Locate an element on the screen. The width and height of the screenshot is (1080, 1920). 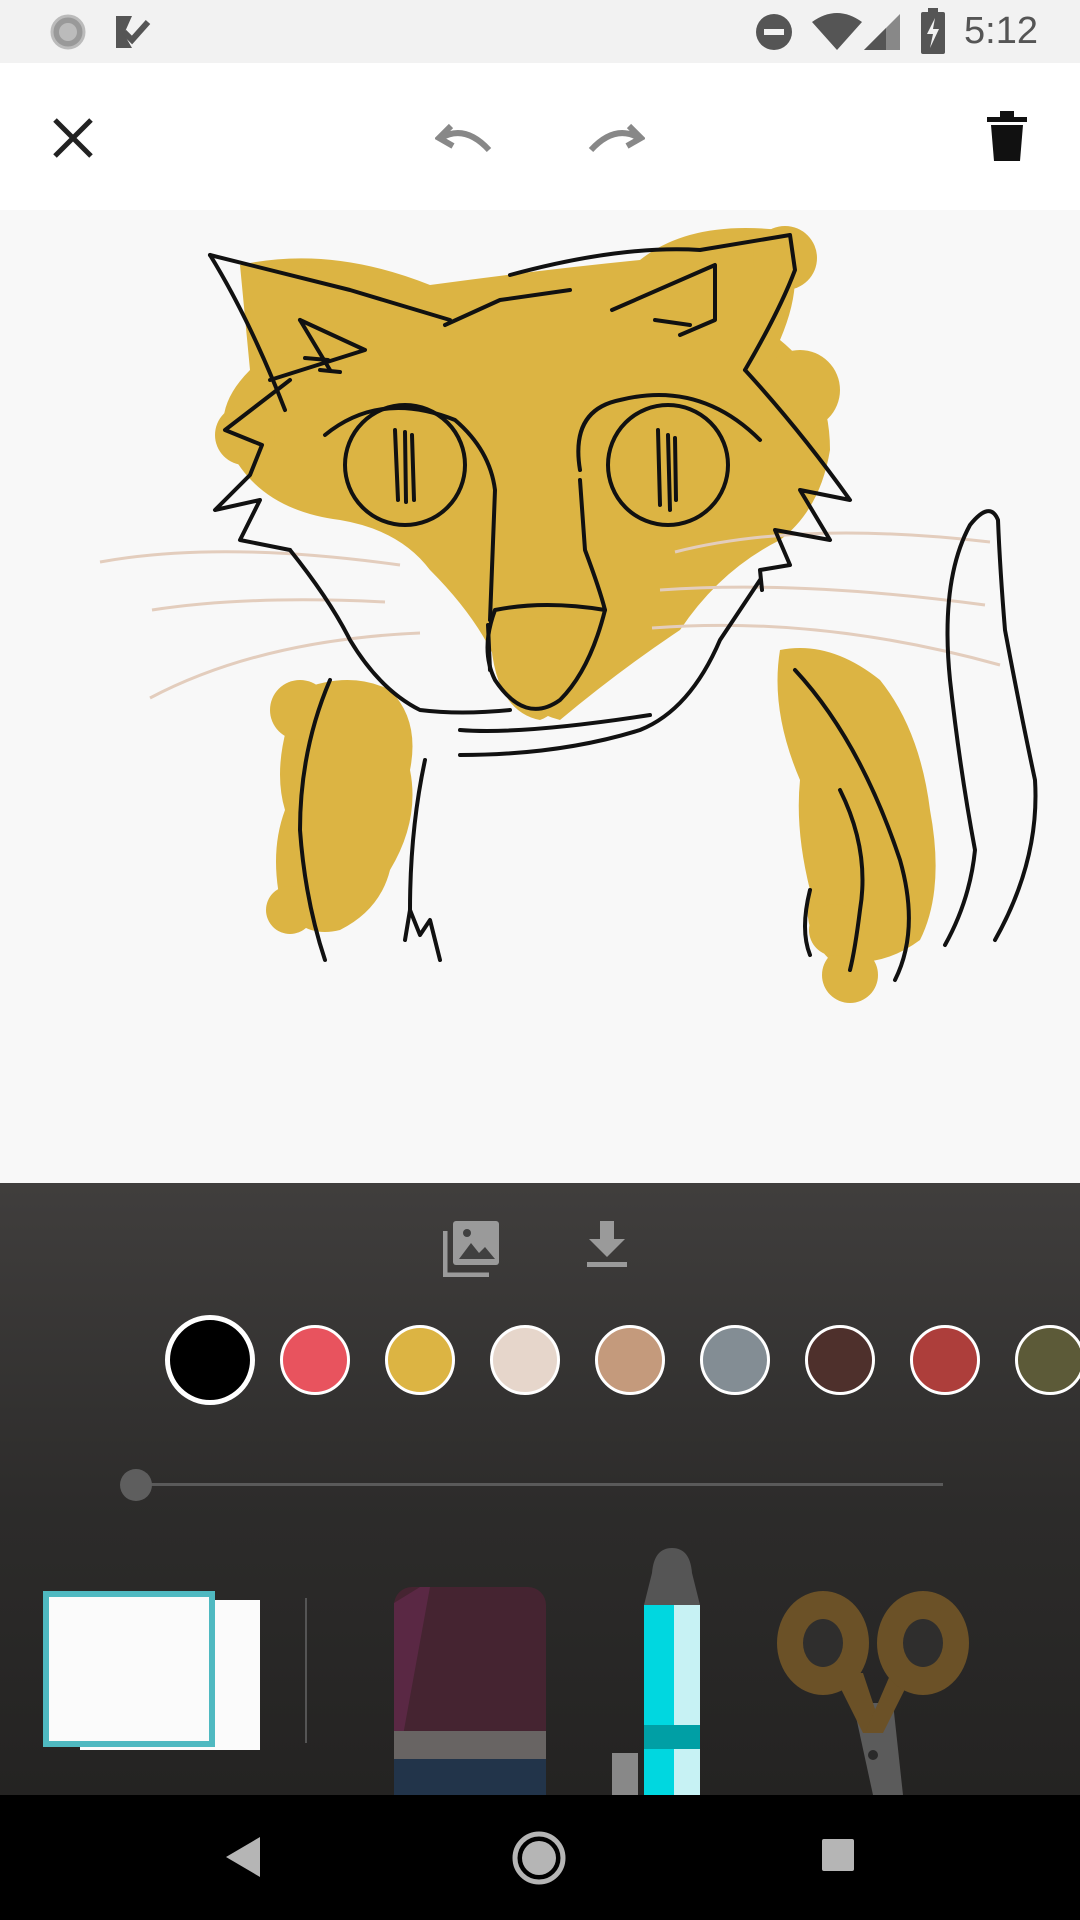
status-time: 5:12 is located at coordinates (1001, 31).